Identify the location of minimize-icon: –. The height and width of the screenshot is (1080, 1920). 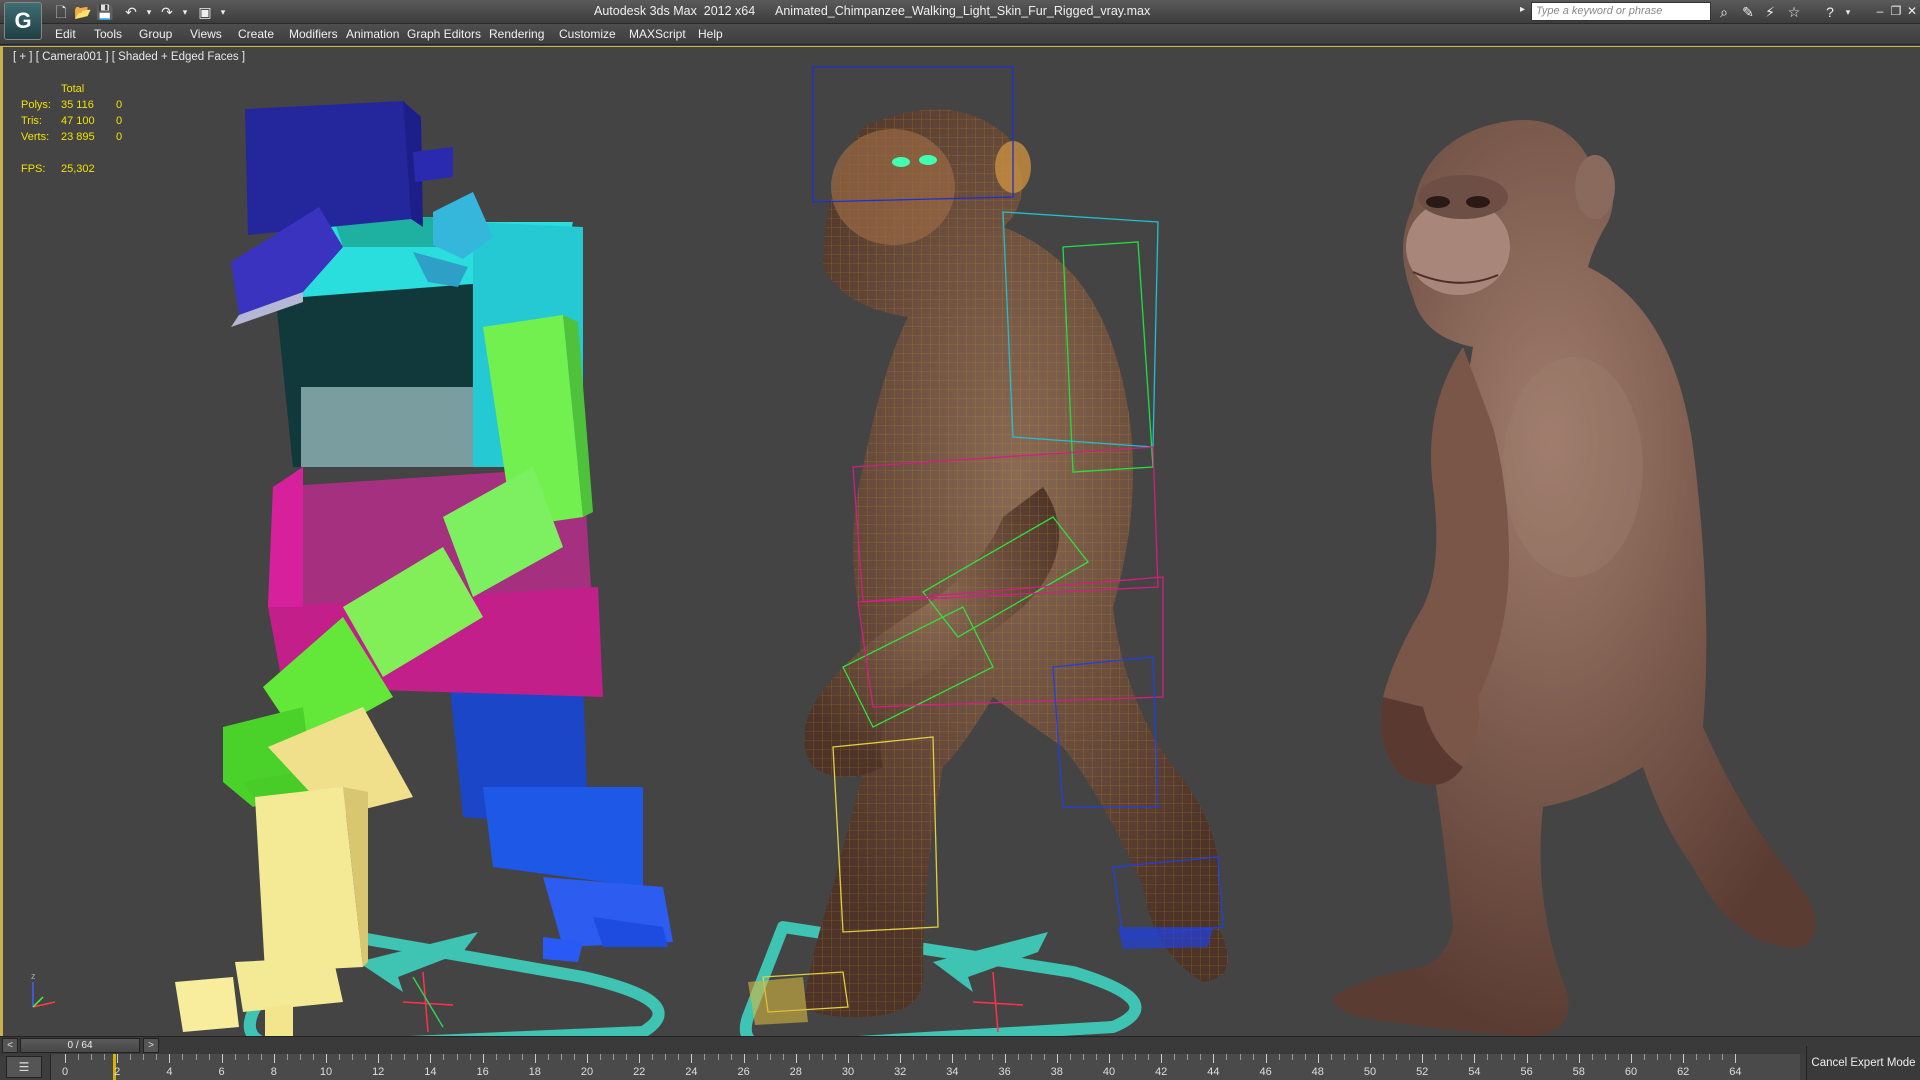
(1880, 11).